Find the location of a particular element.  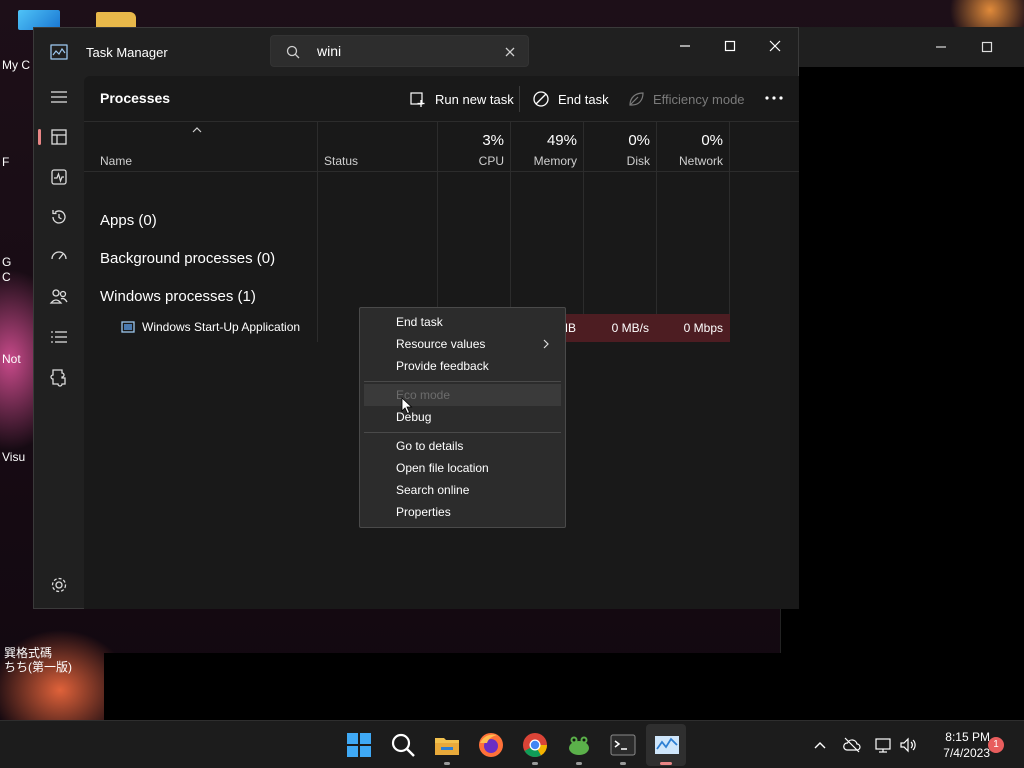

column-header-disk: Disk is located at coordinates (616, 161).